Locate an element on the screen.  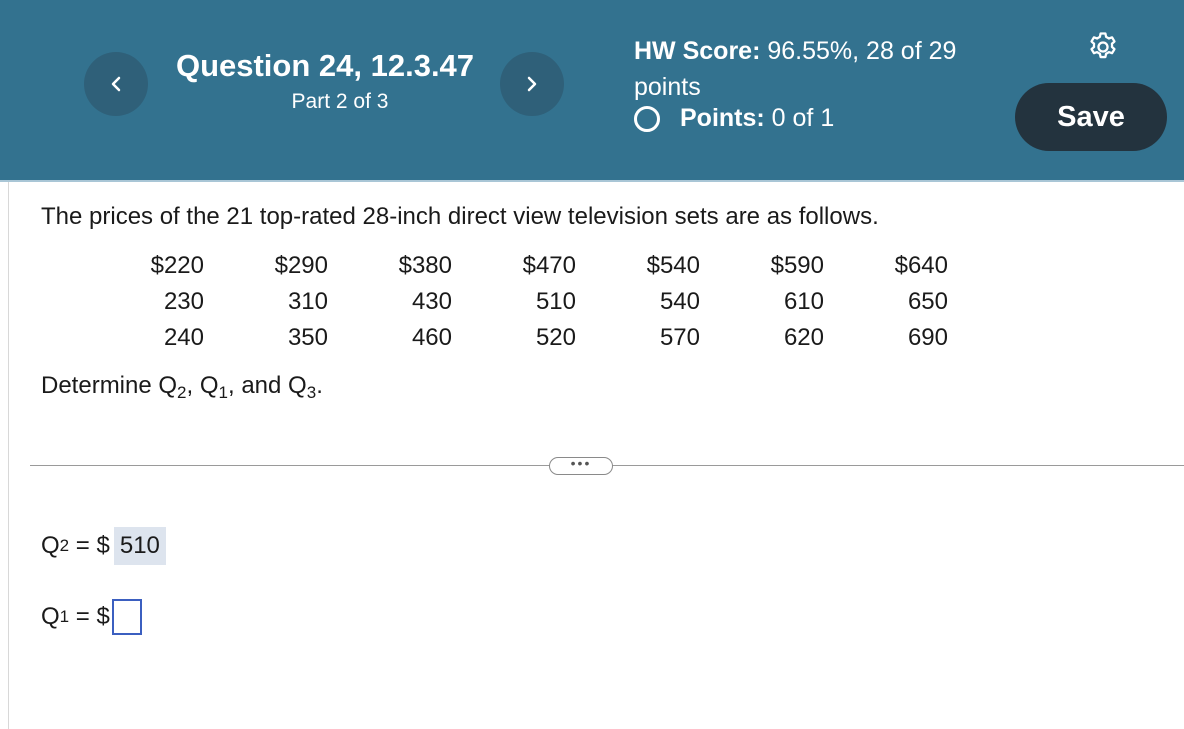
price-row: $220 $290 $380 $470 $540 $590 $640 is located at coordinates (514, 266).